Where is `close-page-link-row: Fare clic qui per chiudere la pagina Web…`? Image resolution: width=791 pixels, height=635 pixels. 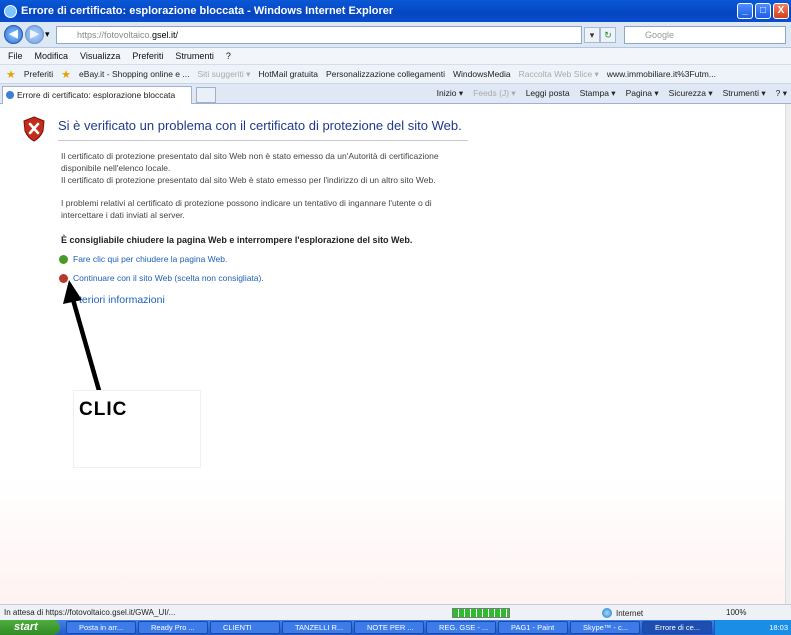
close-page-link-row: Fare clic qui per chiudere la pagina Web… is located at coordinates (143, 259).